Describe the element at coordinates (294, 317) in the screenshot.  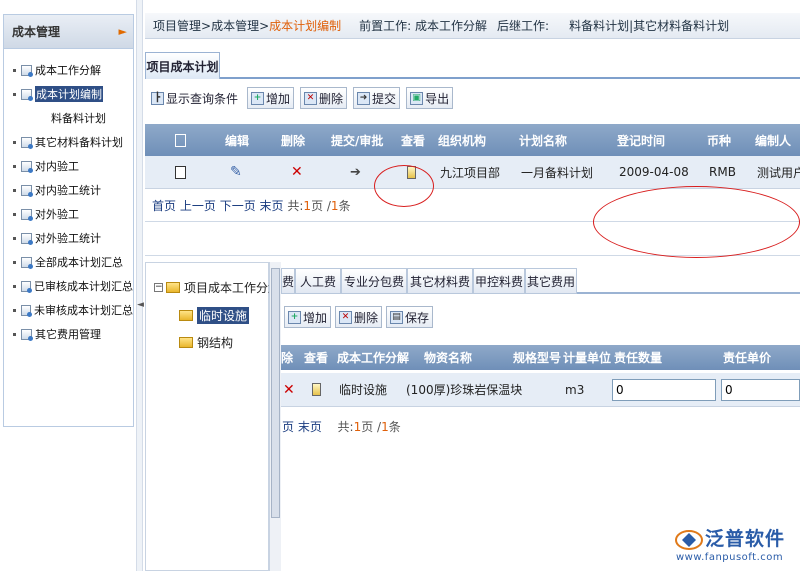
I see `add-doc-icon: +` at that location.